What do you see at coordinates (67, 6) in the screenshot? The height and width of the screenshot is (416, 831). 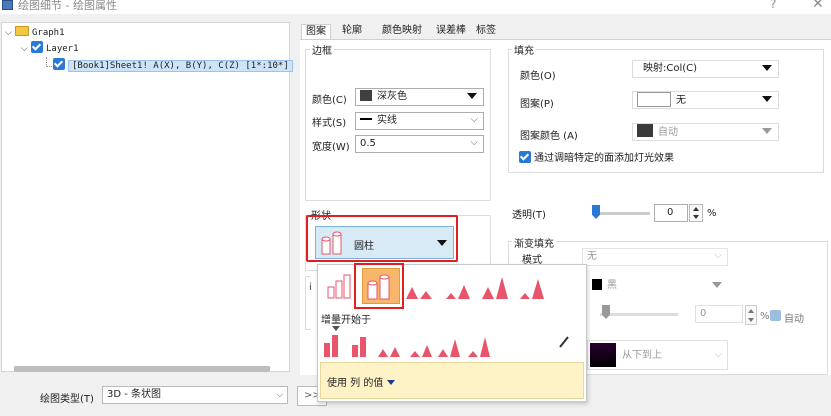 I see `window-title: 绘图细节 - 绘图属性` at bounding box center [67, 6].